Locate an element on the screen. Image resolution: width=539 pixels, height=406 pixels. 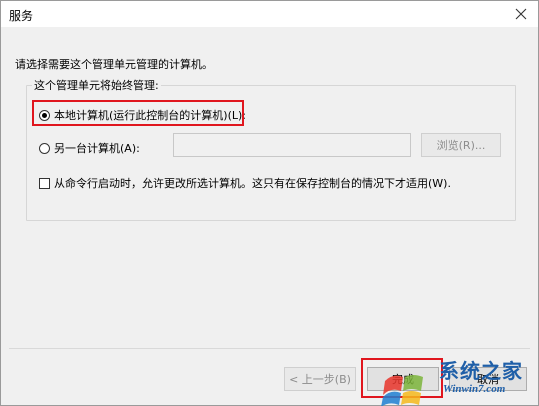
other-computer-input is located at coordinates (292, 145).